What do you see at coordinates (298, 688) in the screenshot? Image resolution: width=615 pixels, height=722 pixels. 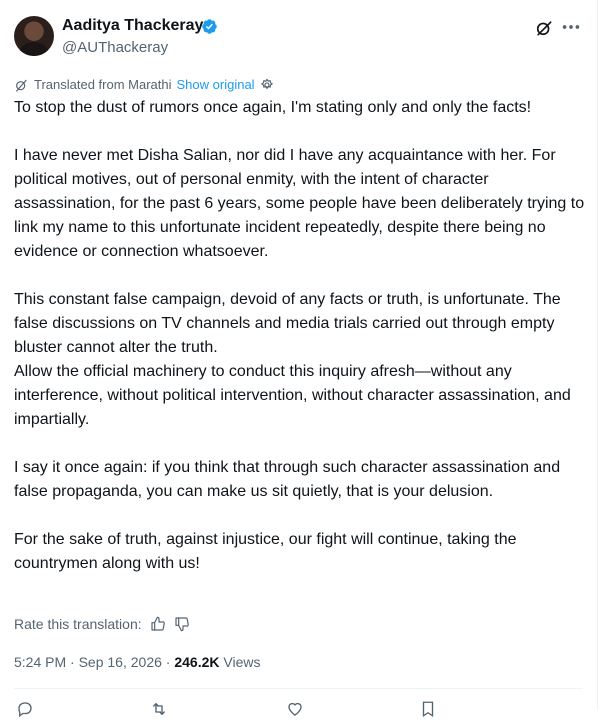 I see `divider` at bounding box center [298, 688].